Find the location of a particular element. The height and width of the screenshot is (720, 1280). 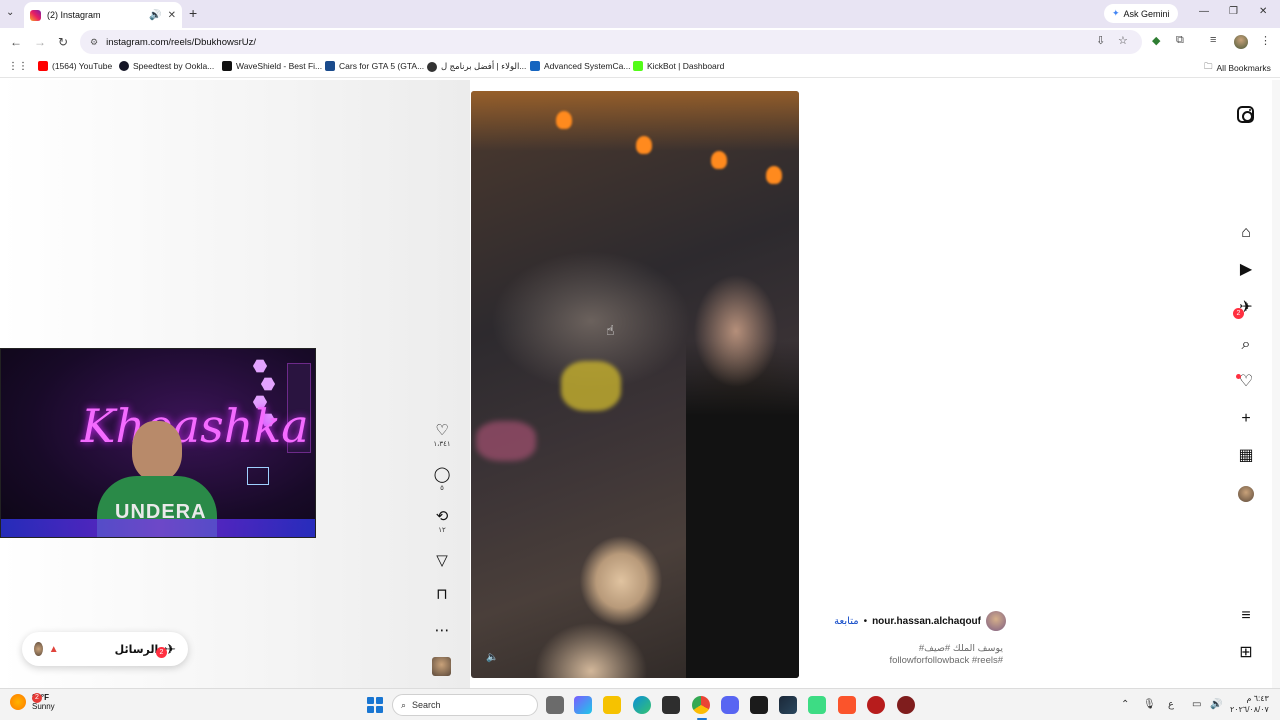

video-light is located at coordinates (644, 145).